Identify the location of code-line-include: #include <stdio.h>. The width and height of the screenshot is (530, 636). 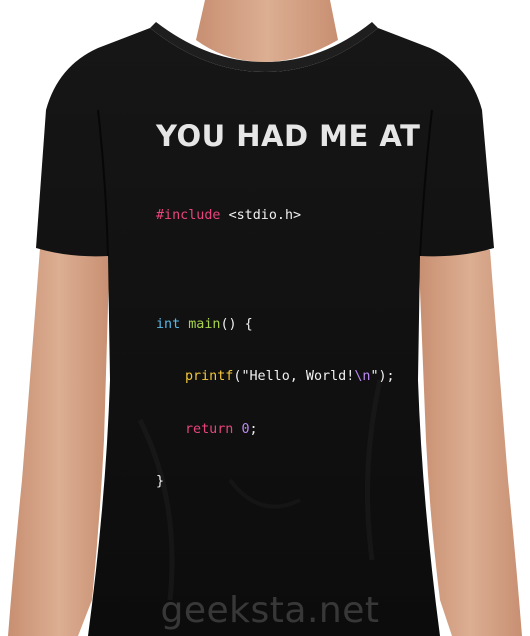
(306, 216).